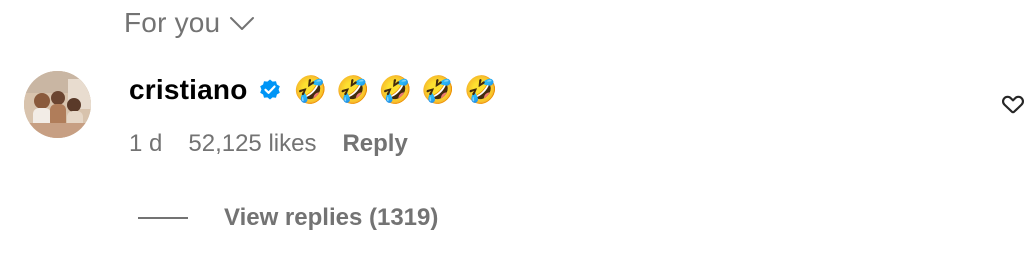 The width and height of the screenshot is (1024, 270). Describe the element at coordinates (188, 90) in the screenshot. I see `comment-username: cristiano` at that location.